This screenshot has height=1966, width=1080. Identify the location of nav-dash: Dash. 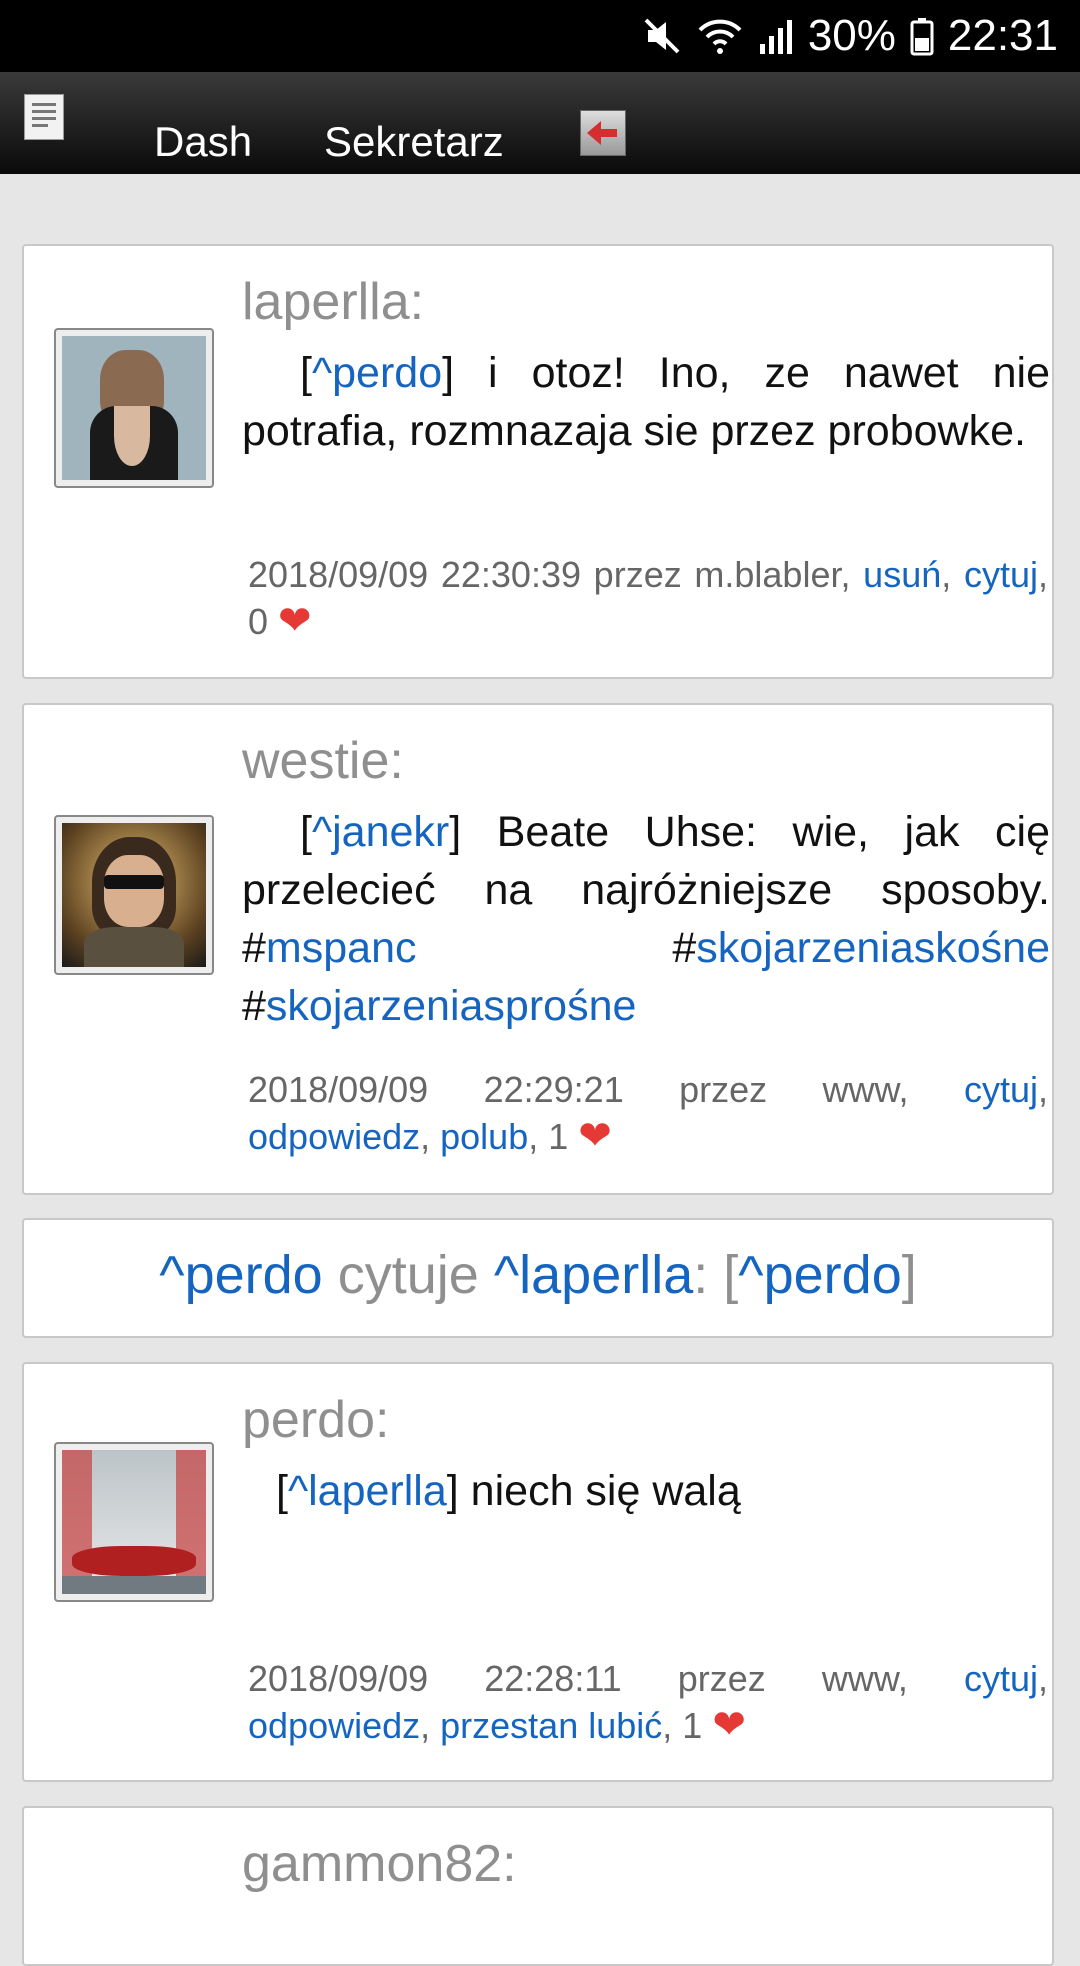
(203, 142).